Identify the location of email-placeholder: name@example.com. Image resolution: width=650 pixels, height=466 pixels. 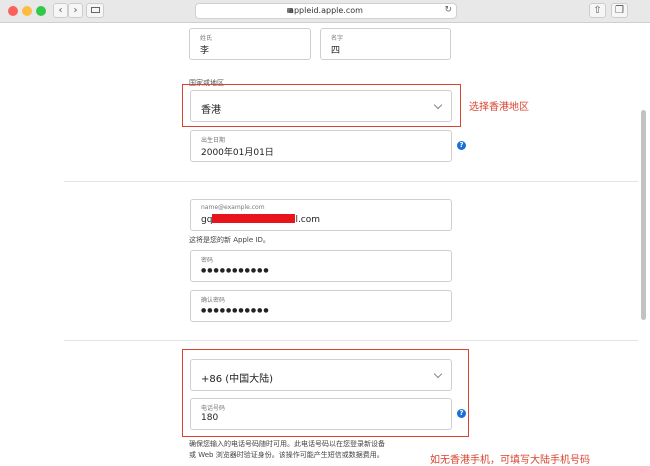
(233, 207).